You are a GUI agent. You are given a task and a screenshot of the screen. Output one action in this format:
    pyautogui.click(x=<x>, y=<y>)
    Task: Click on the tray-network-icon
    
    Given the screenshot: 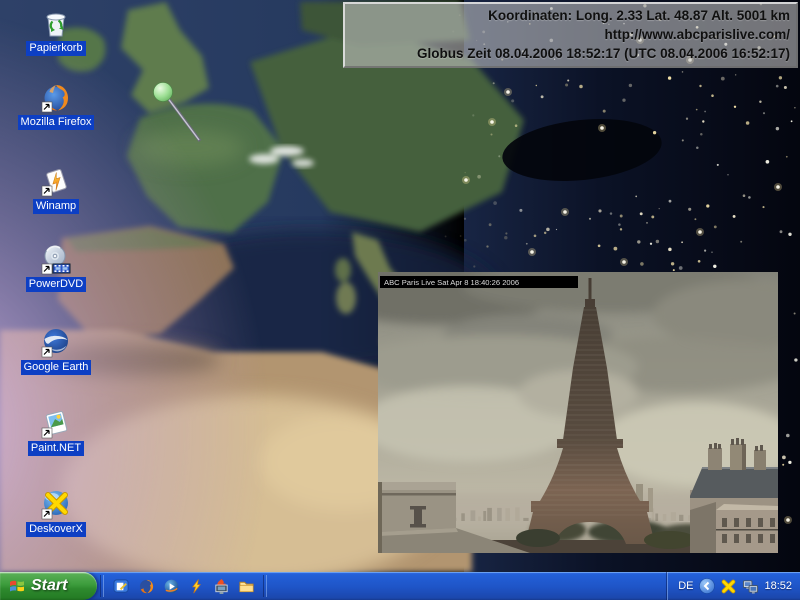 What is the action you would take?
    pyautogui.click(x=750, y=586)
    